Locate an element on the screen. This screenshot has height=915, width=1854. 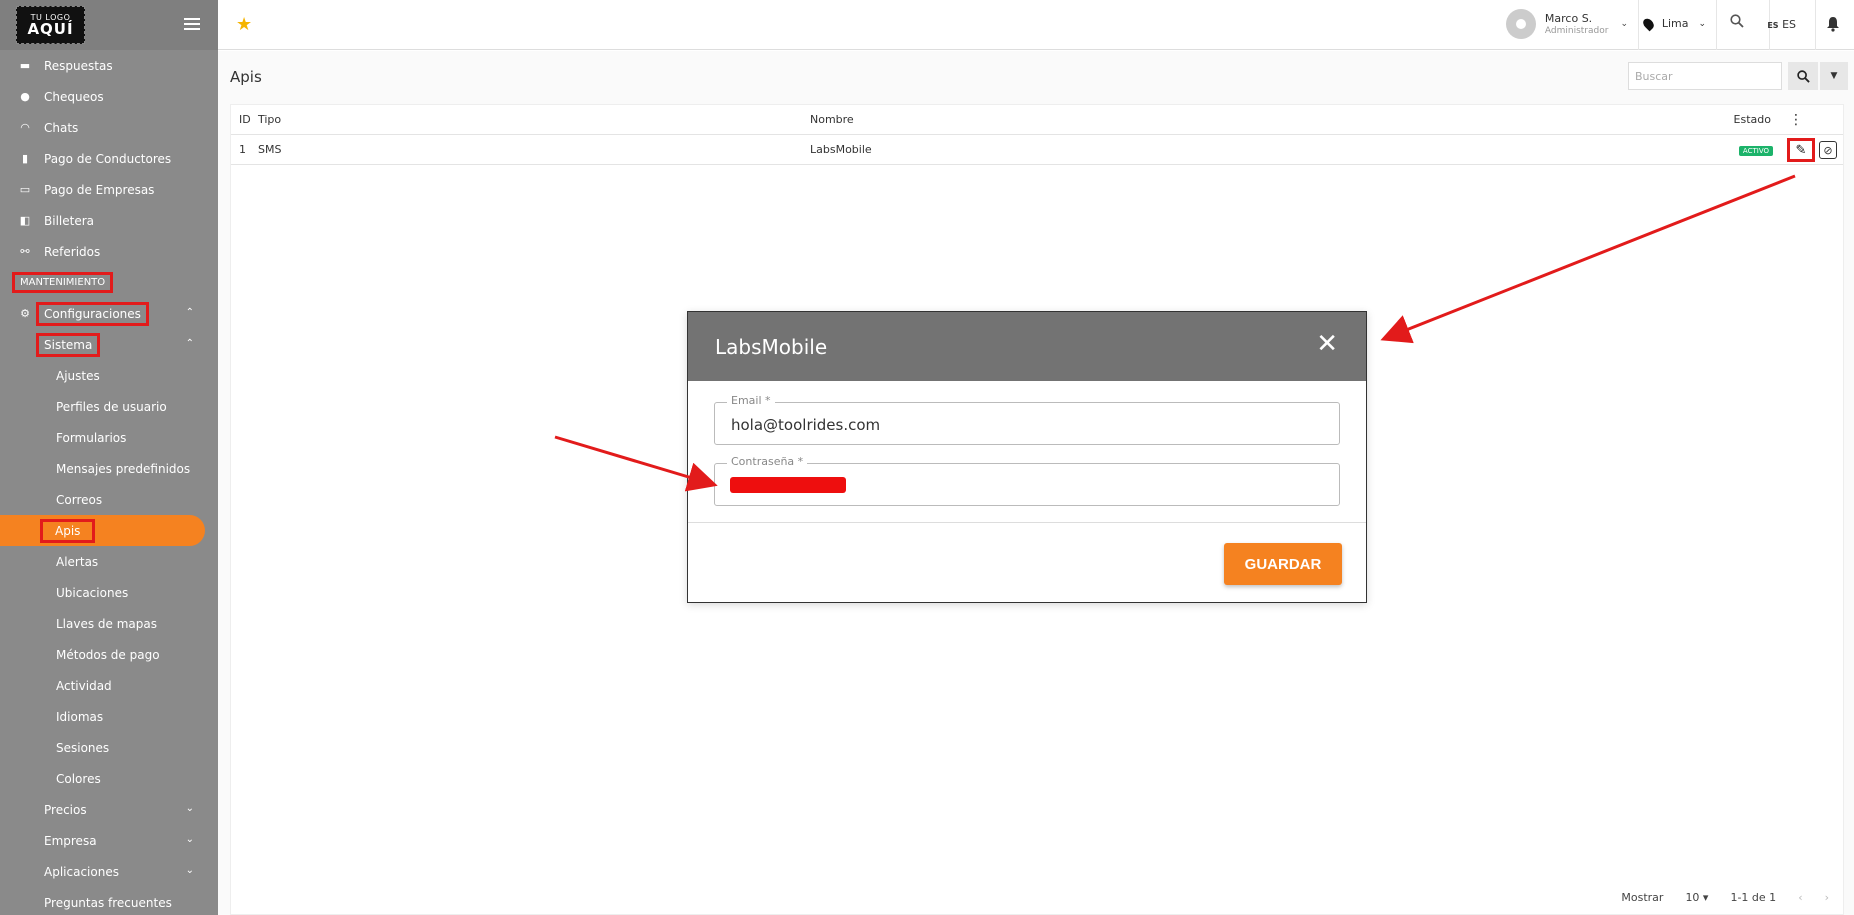
sidebar-item-respuestas: ▬ Respuestas is located at coordinates (109, 65).